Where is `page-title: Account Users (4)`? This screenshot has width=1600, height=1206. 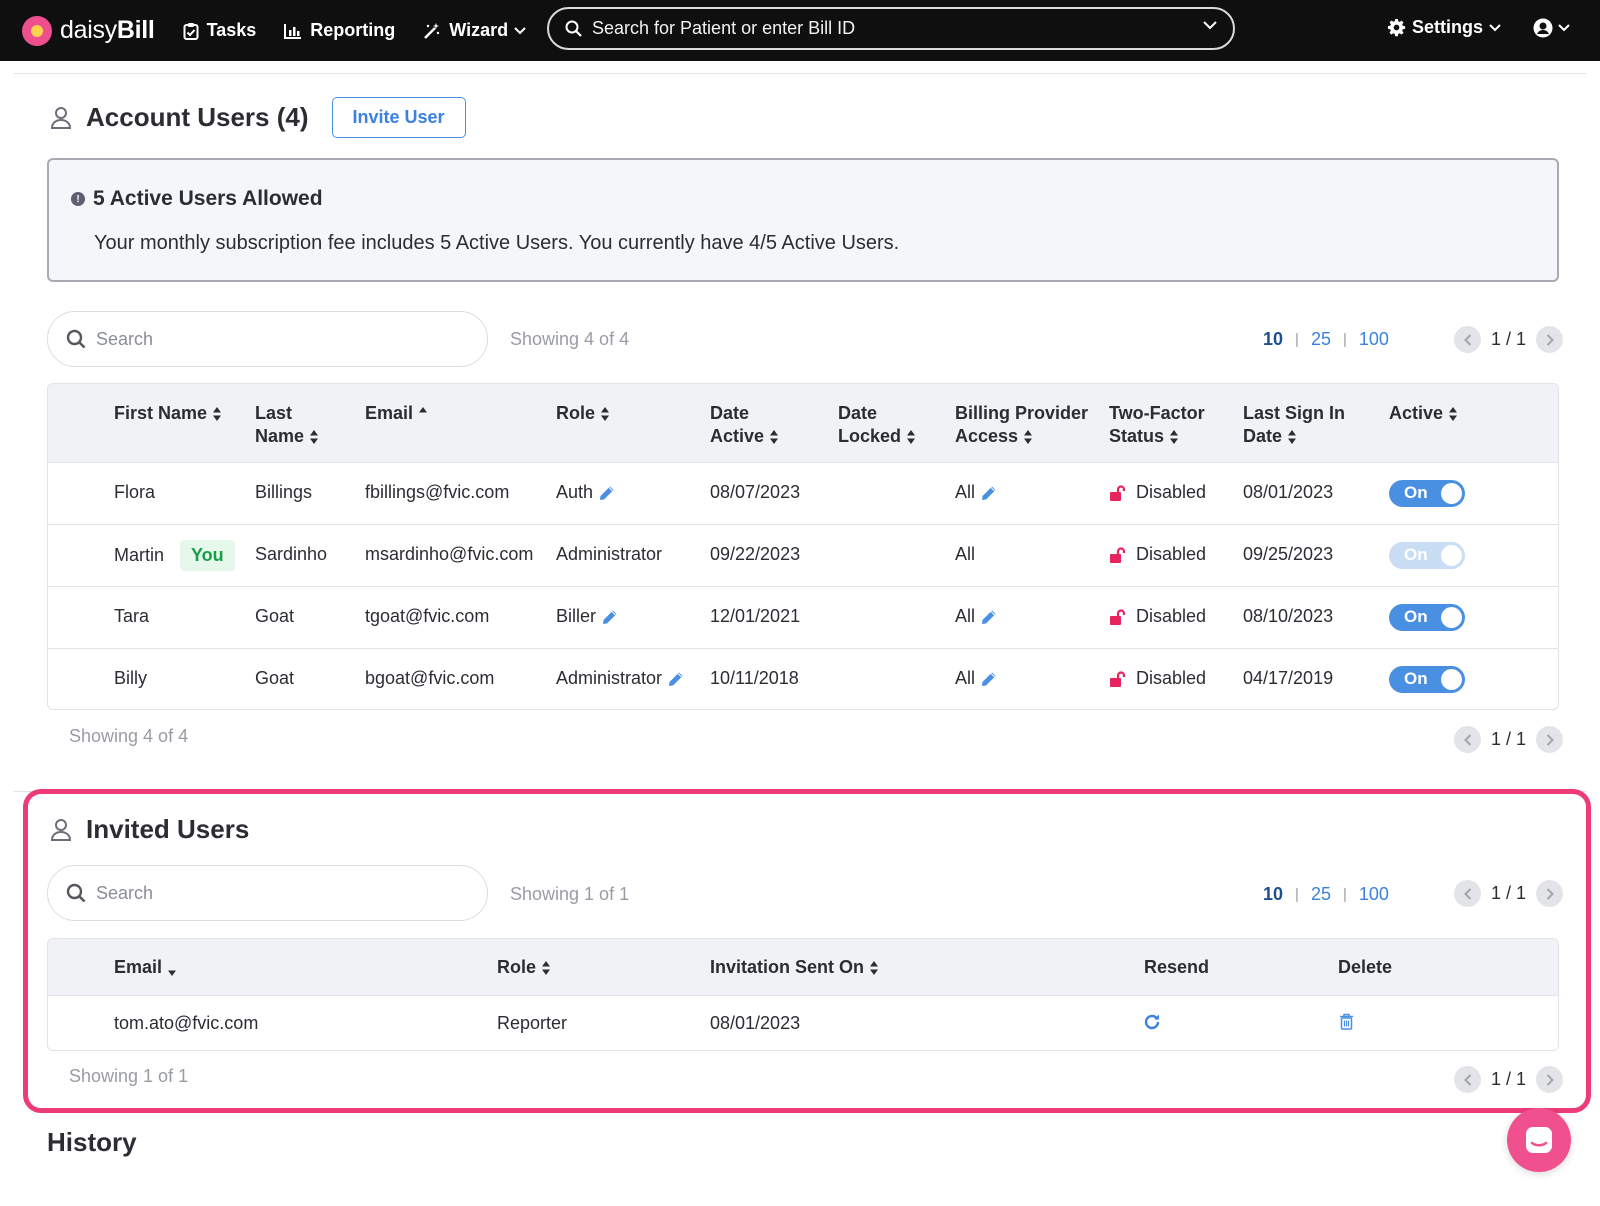 page-title: Account Users (4) is located at coordinates (197, 117).